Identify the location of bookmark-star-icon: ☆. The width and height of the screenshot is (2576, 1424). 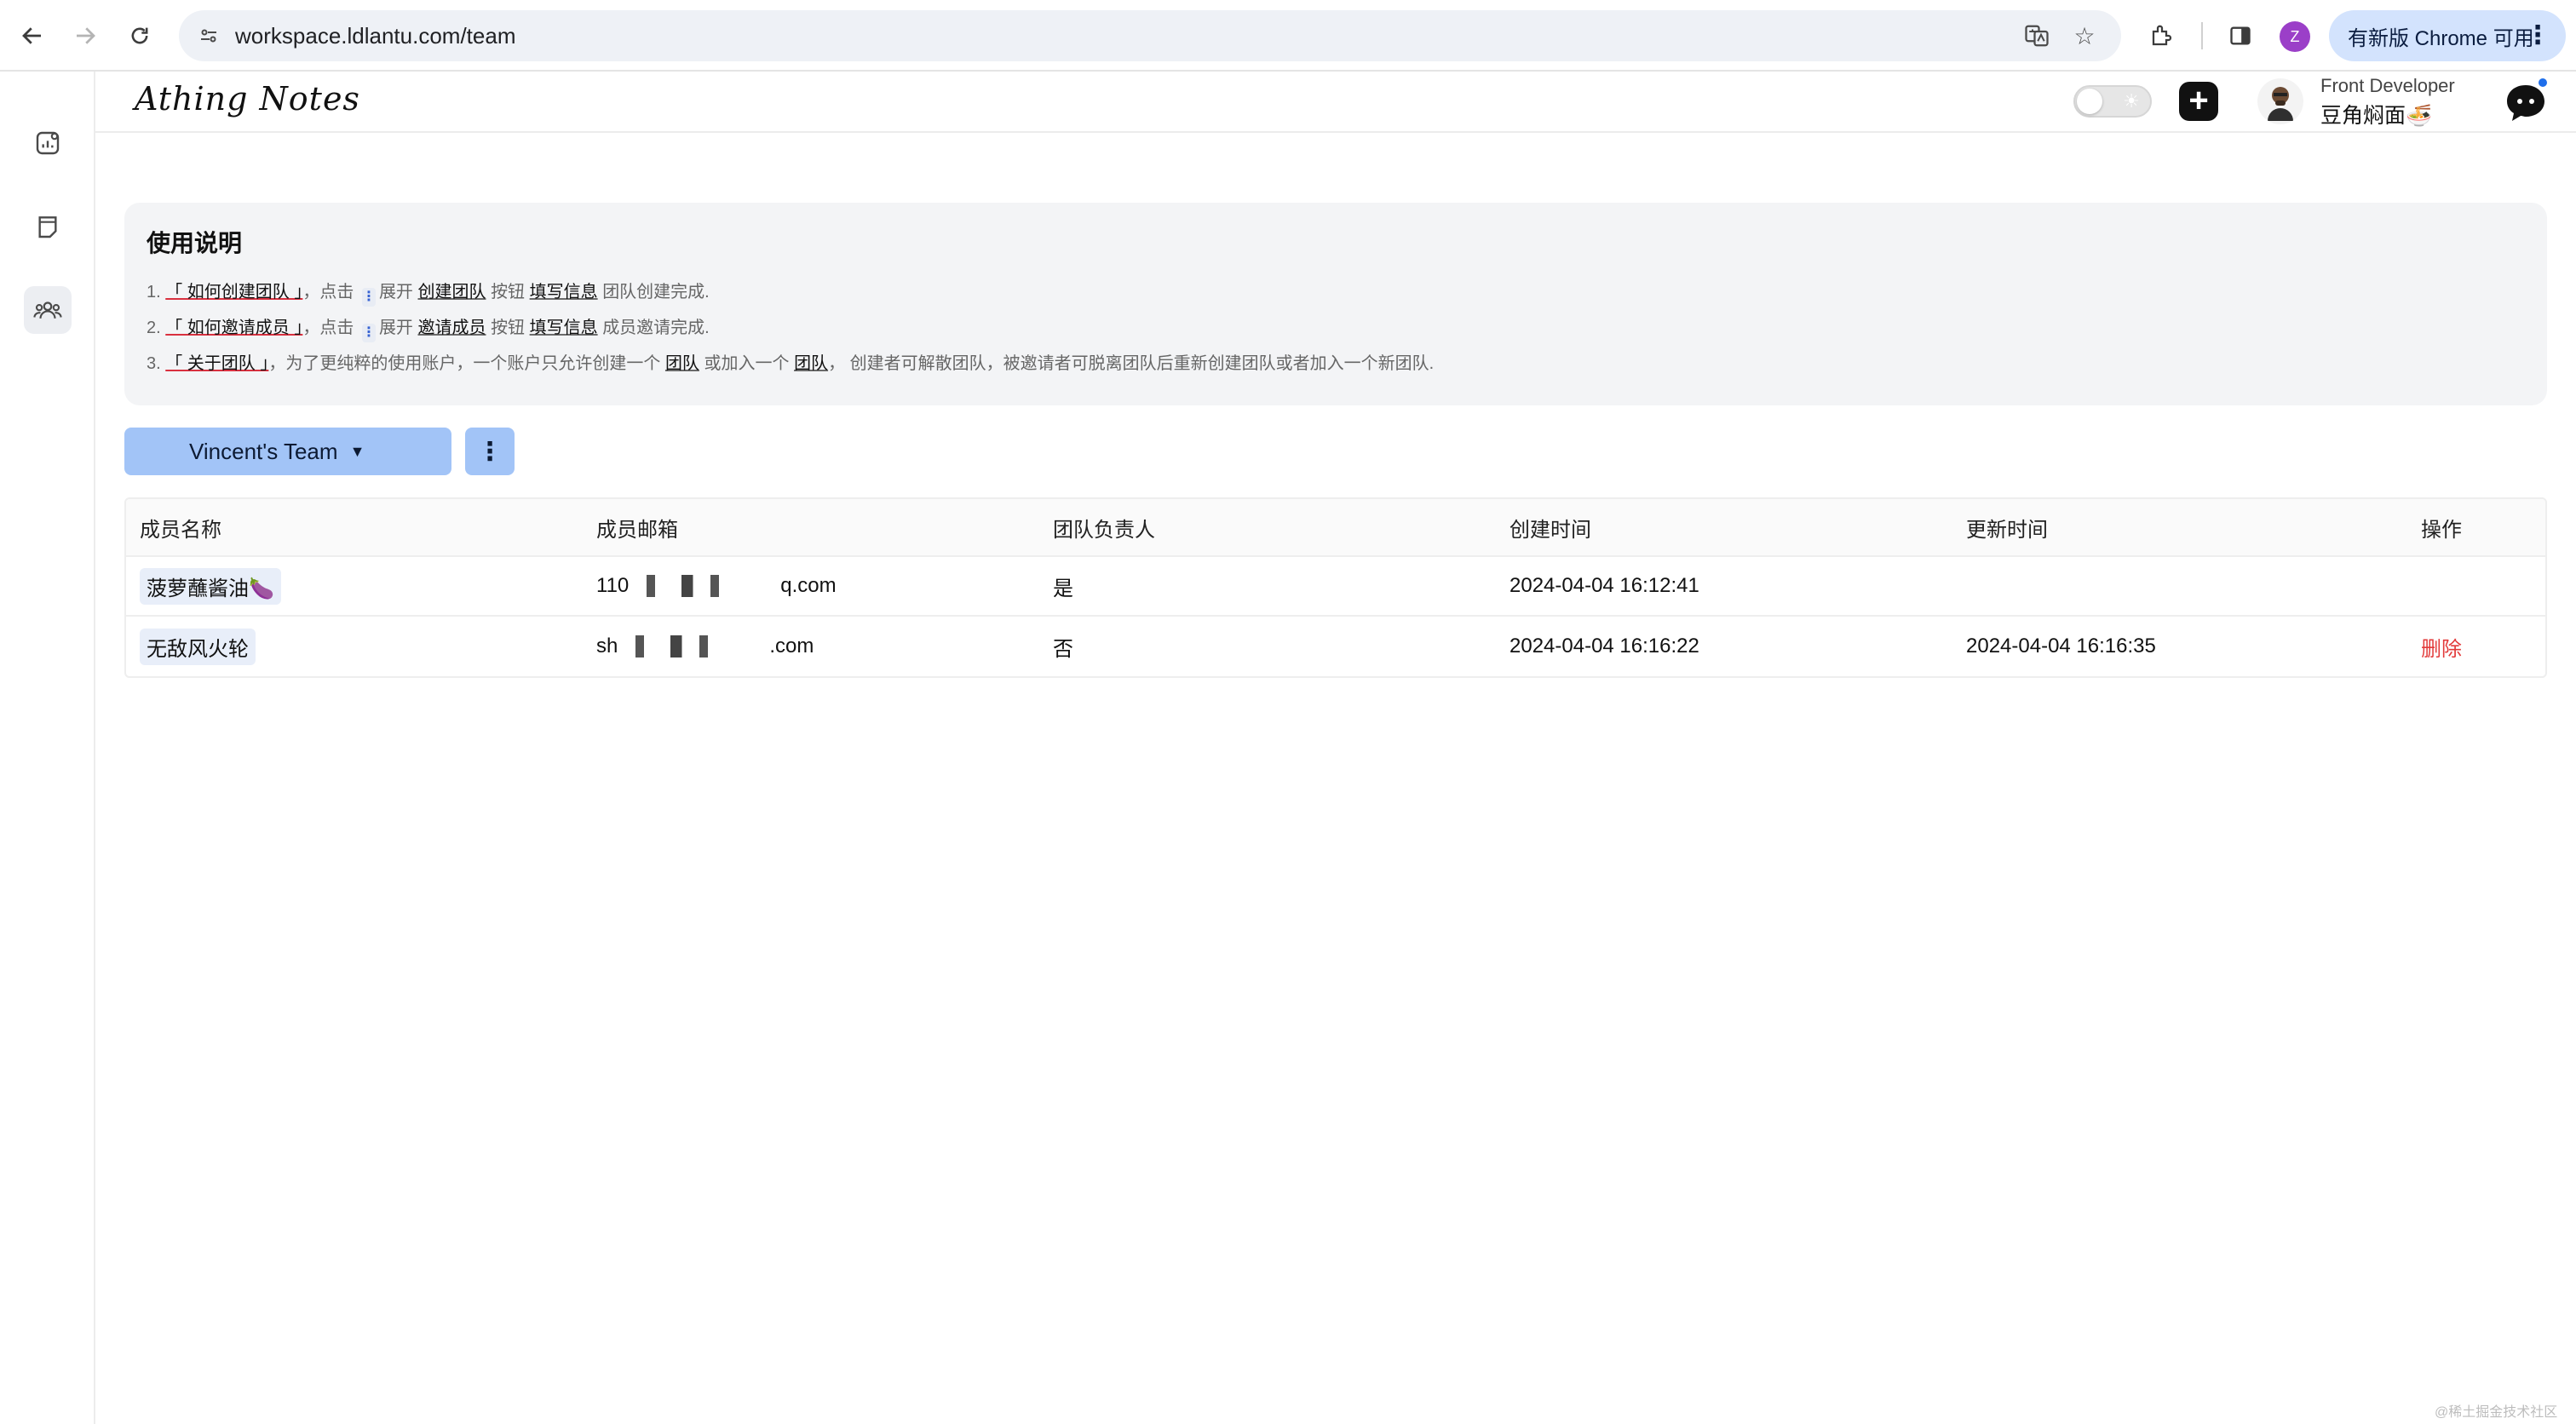
(2084, 36).